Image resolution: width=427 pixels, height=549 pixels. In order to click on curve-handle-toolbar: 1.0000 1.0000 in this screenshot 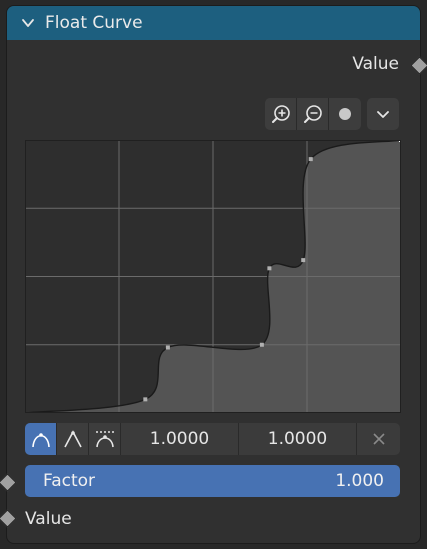, I will do `click(212, 439)`.